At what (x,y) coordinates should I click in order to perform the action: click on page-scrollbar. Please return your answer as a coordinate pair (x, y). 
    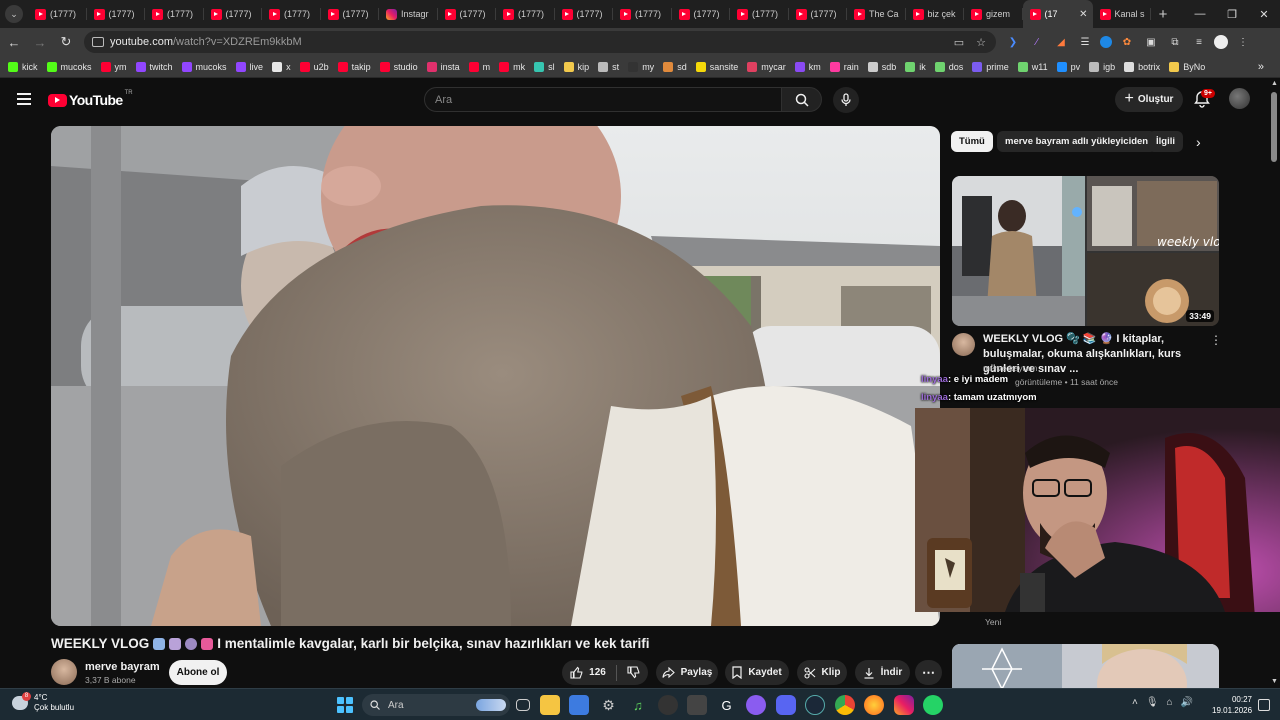
    Looking at the image, I should click on (1274, 127).